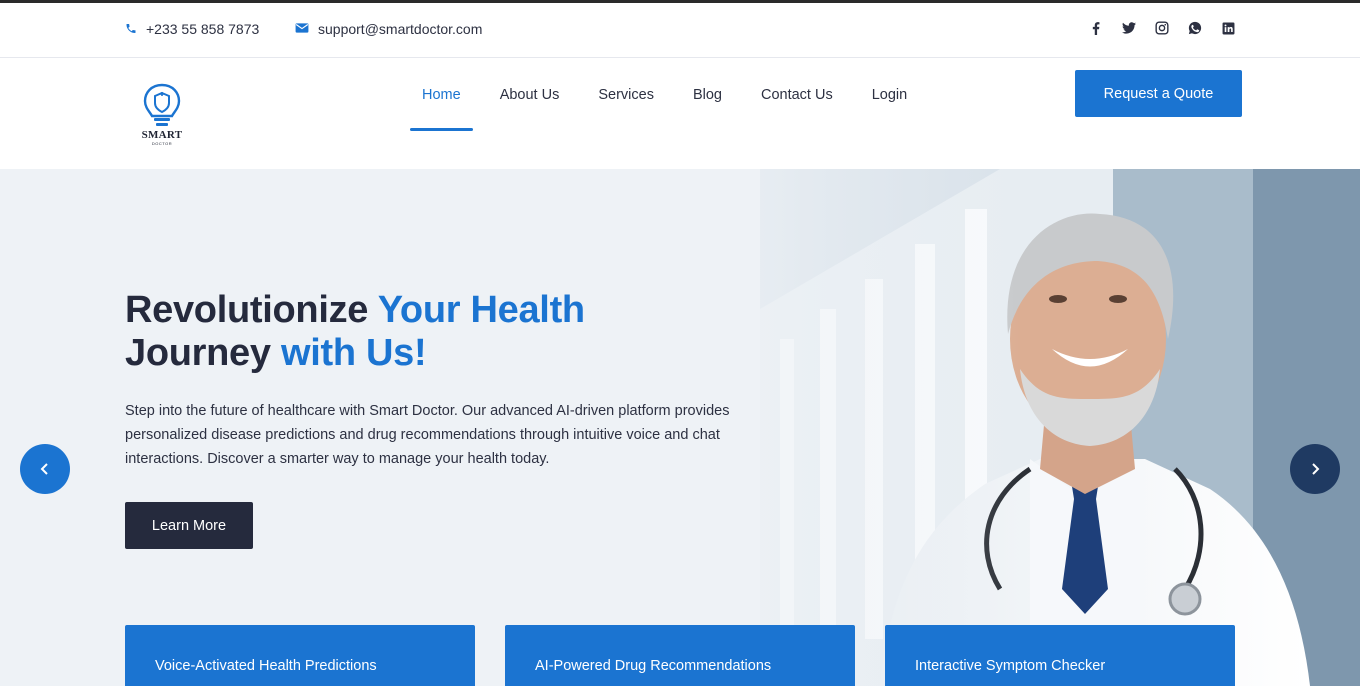 This screenshot has height=686, width=1360. What do you see at coordinates (162, 143) in the screenshot?
I see `logo-subtitle: DOCTOR` at bounding box center [162, 143].